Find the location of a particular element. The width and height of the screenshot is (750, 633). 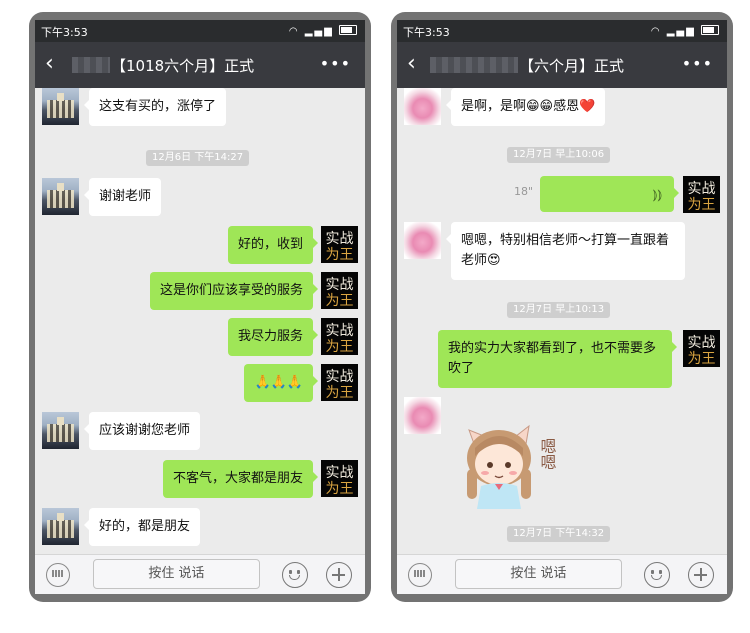

message-sent: 这是你们应该享受的服务 is located at coordinates (233, 291).